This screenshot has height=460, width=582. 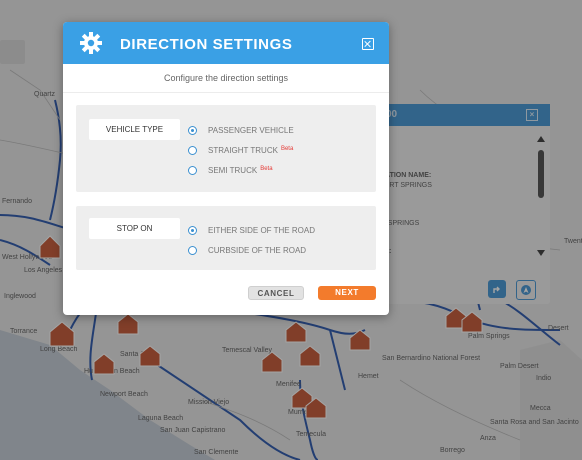 What do you see at coordinates (233, 170) in the screenshot?
I see `option-label: SEMI TRUCK` at bounding box center [233, 170].